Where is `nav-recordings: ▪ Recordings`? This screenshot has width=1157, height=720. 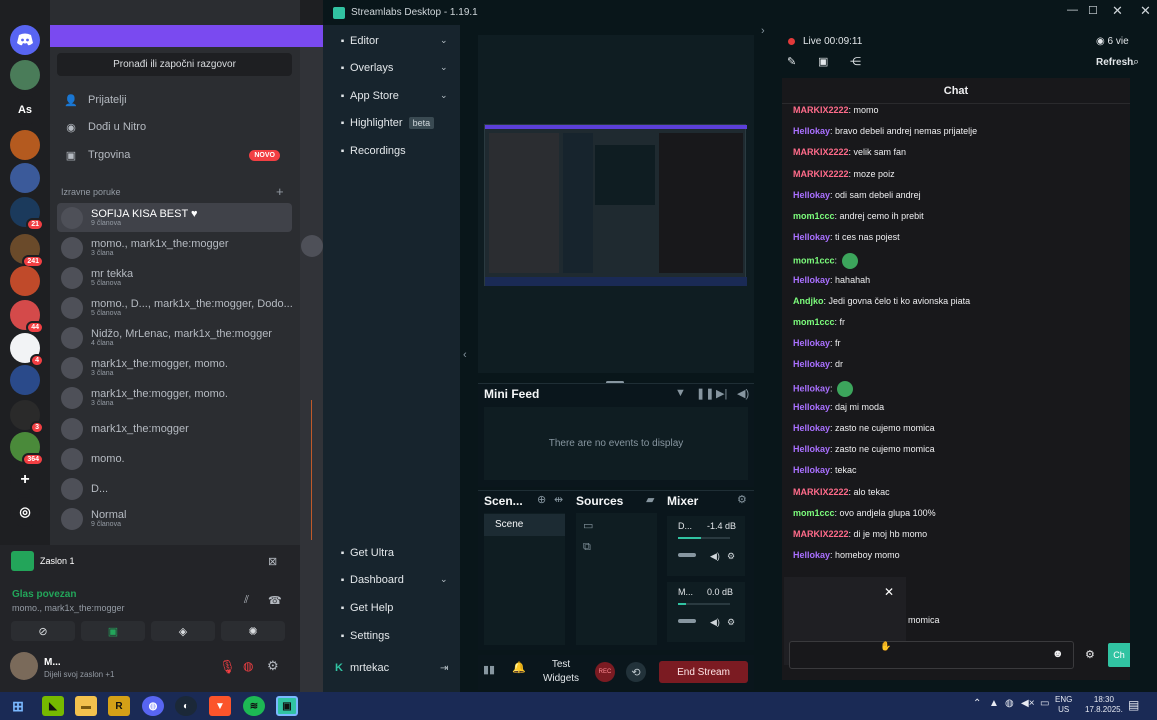
nav-recordings: ▪ Recordings is located at coordinates (370, 151).